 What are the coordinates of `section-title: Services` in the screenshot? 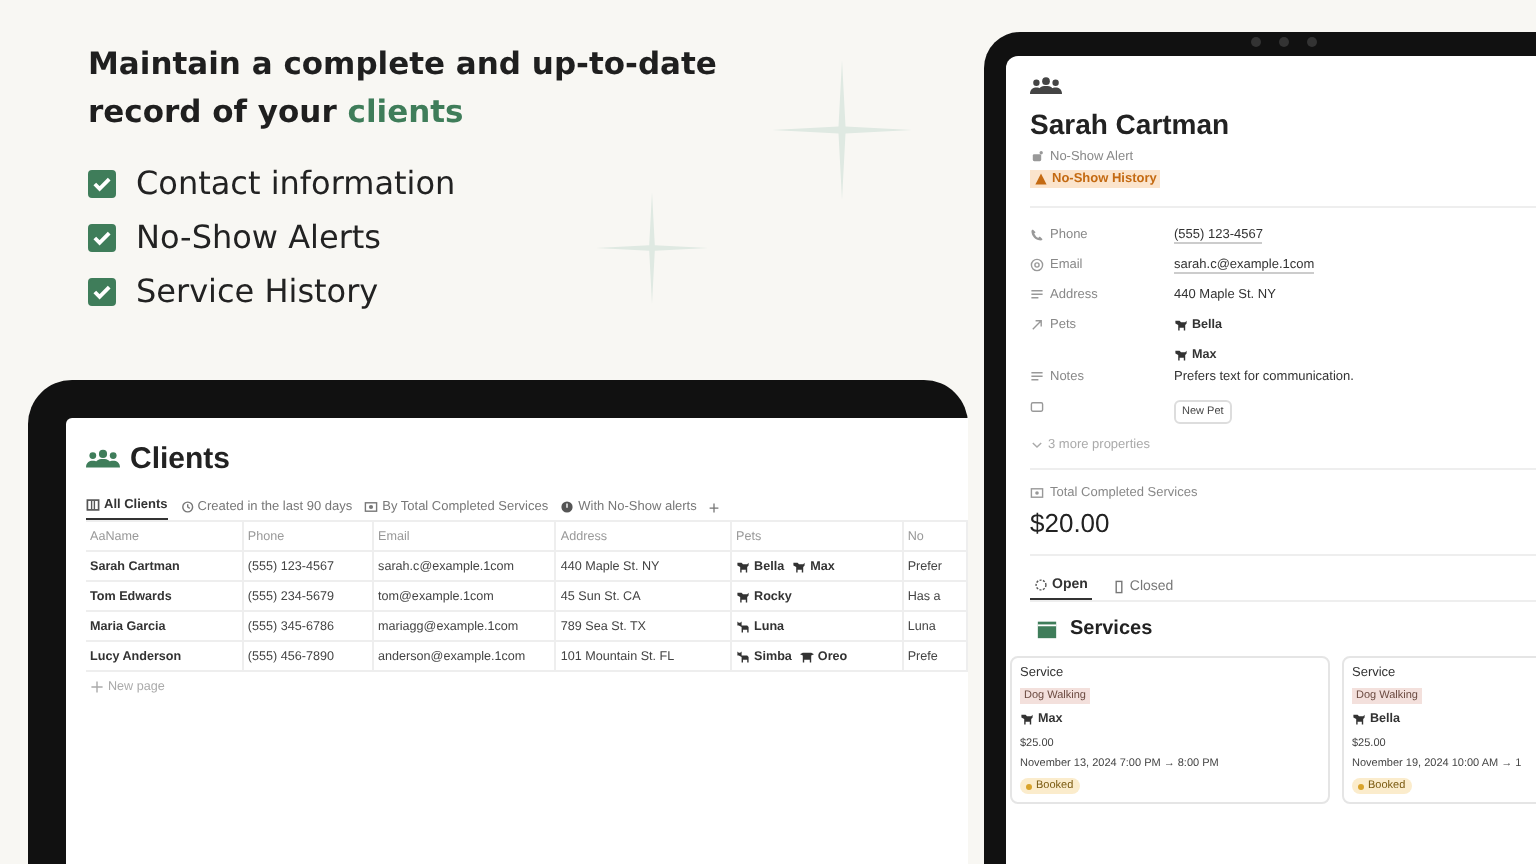 It's located at (1111, 629).